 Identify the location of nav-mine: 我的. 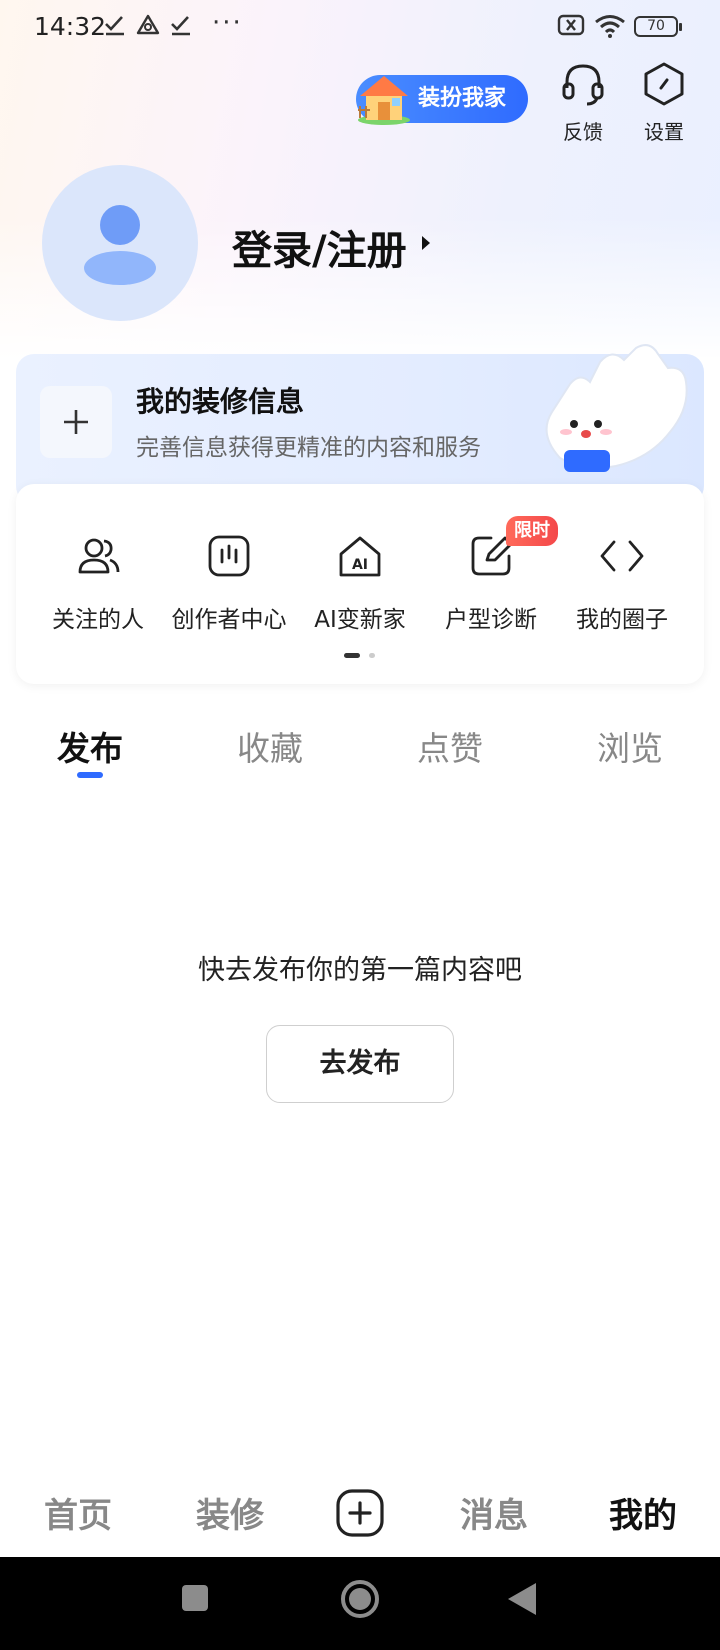
(643, 1512).